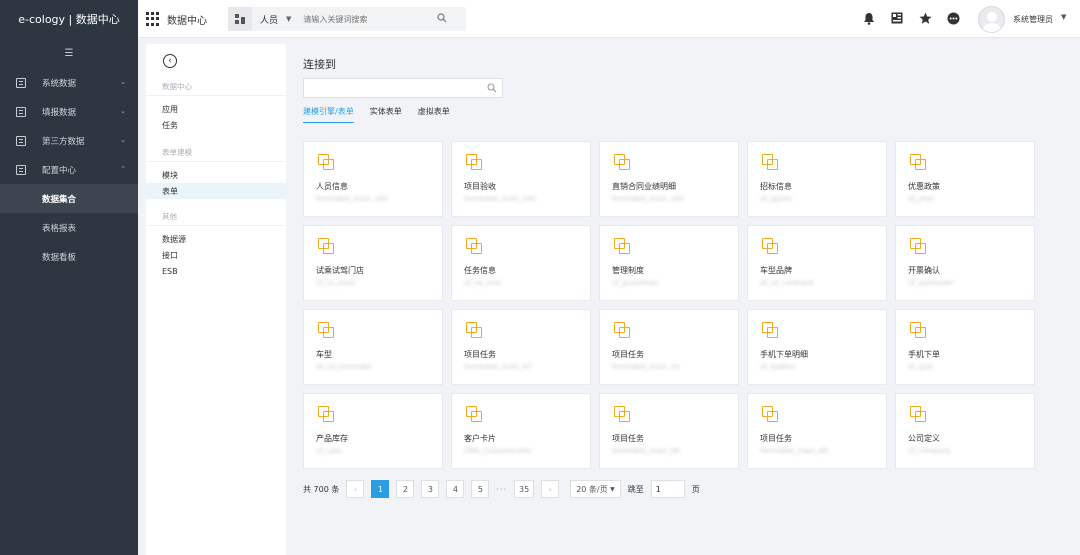 Image resolution: width=1080 pixels, height=555 pixels. I want to click on card-table-name: uf_zpinfo, so click(776, 199).